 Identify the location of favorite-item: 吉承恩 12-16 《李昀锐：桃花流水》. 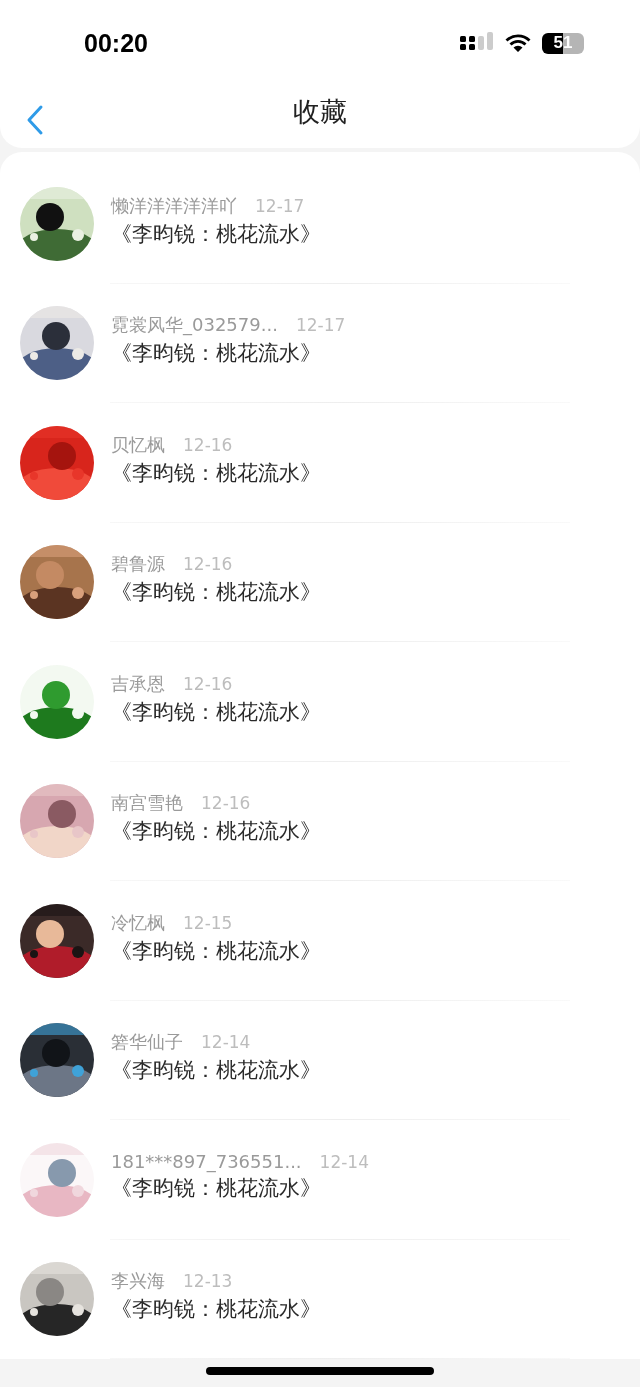
(320, 702).